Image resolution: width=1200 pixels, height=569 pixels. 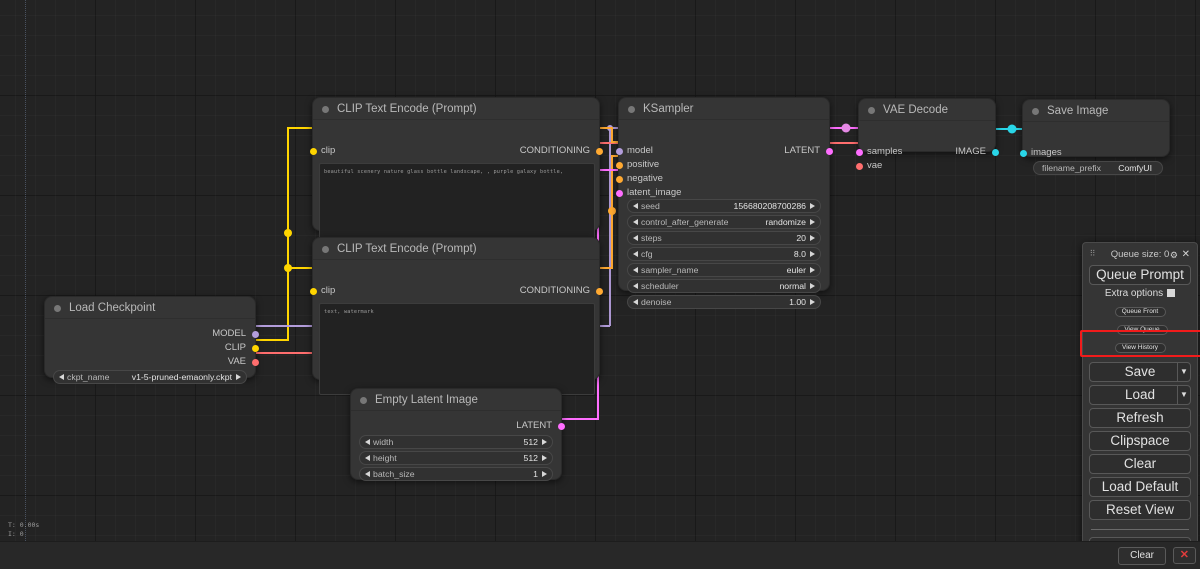 What do you see at coordinates (724, 270) in the screenshot?
I see `widget-sampler-name: sampler_name euler` at bounding box center [724, 270].